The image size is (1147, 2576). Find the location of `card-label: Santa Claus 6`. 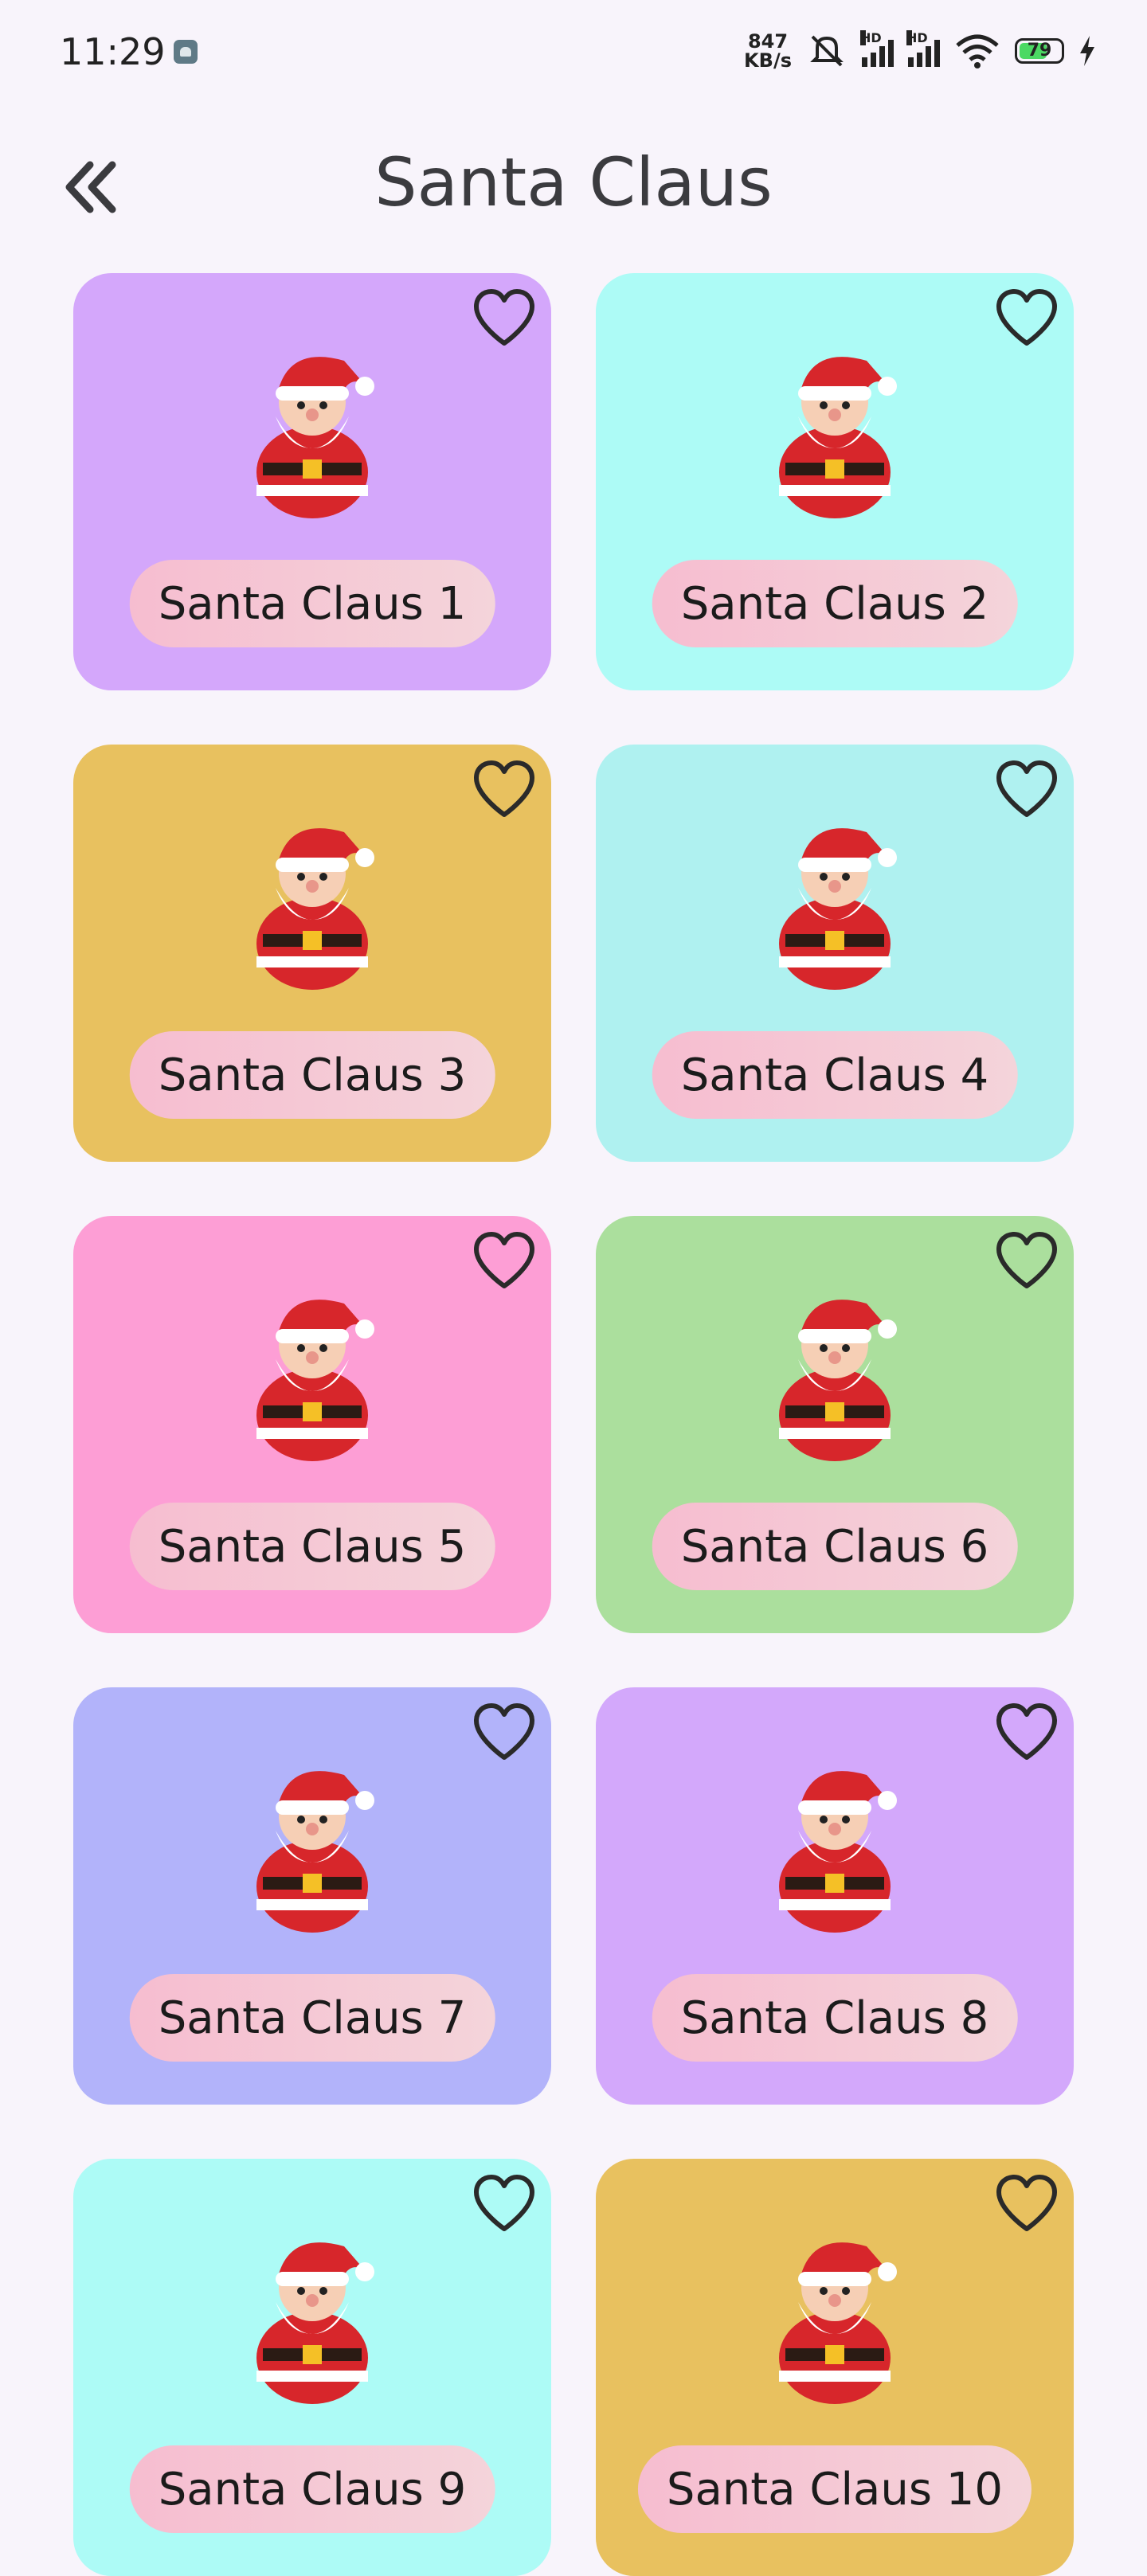

card-label: Santa Claus 6 is located at coordinates (835, 1547).